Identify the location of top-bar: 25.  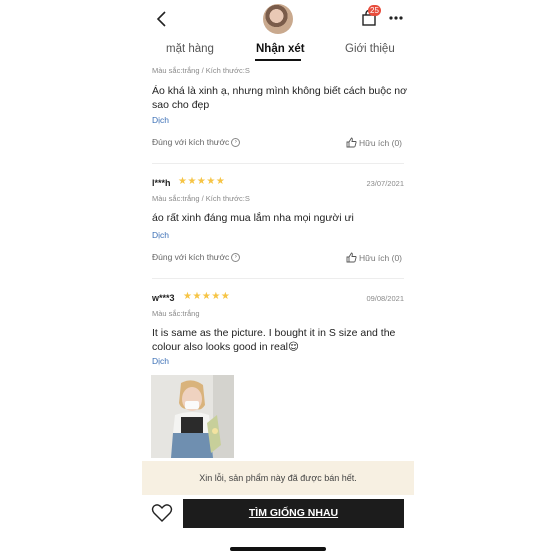
(278, 19).